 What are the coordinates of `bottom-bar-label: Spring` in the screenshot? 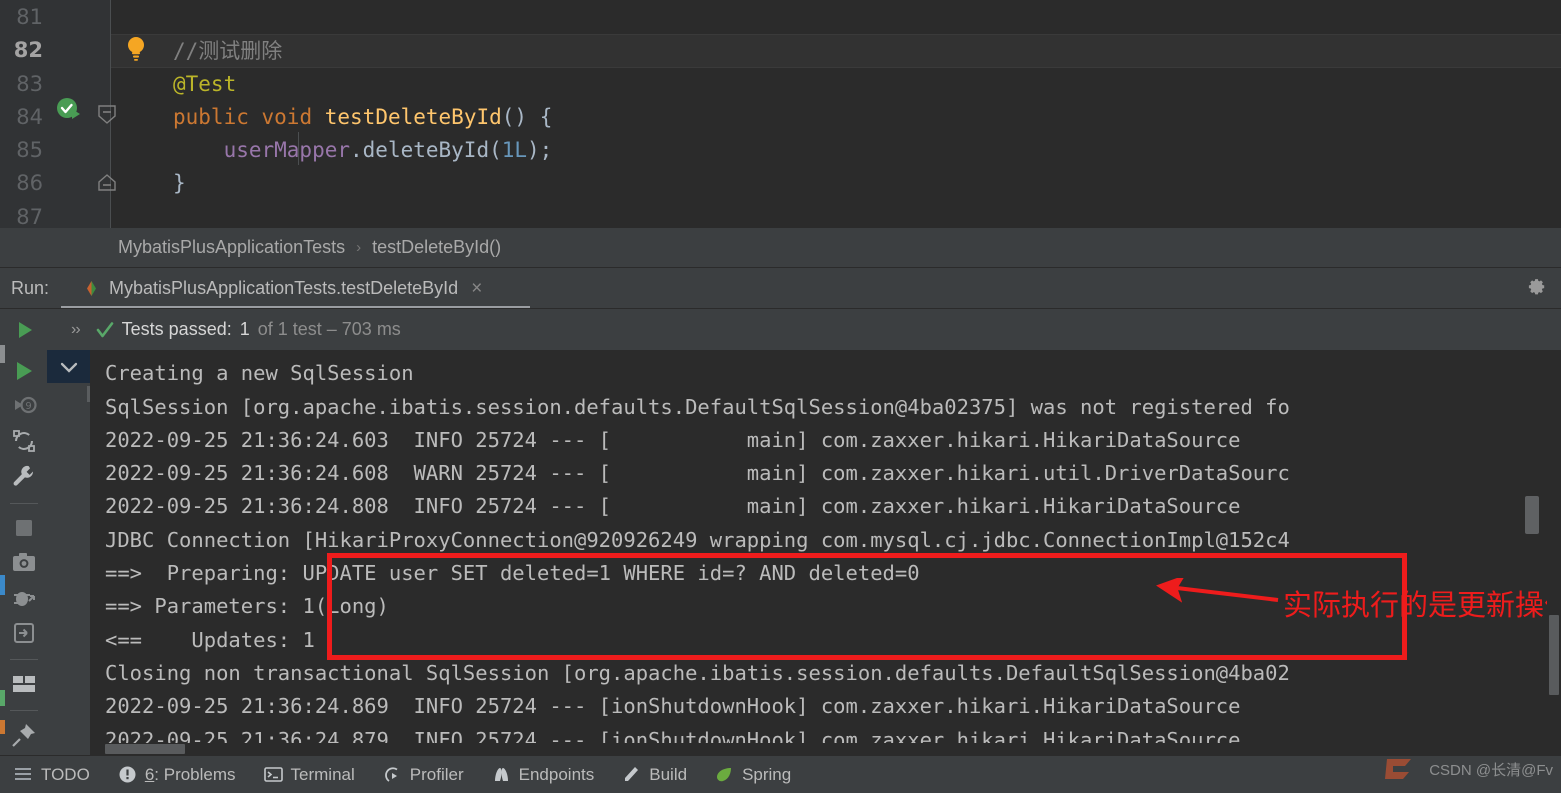 It's located at (767, 774).